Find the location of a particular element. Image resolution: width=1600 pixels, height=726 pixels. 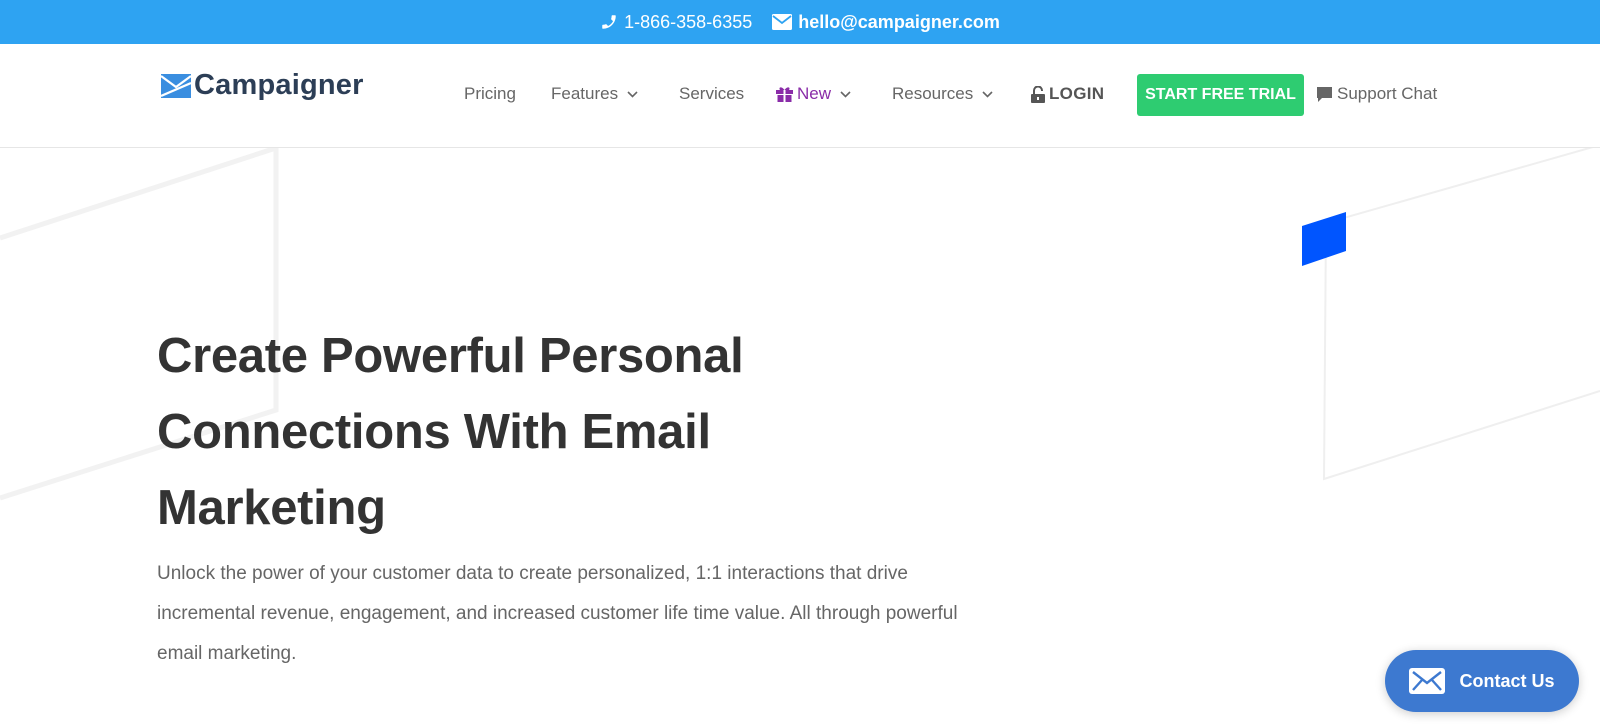

hero-title-line-2: Connections With Email is located at coordinates (434, 432).